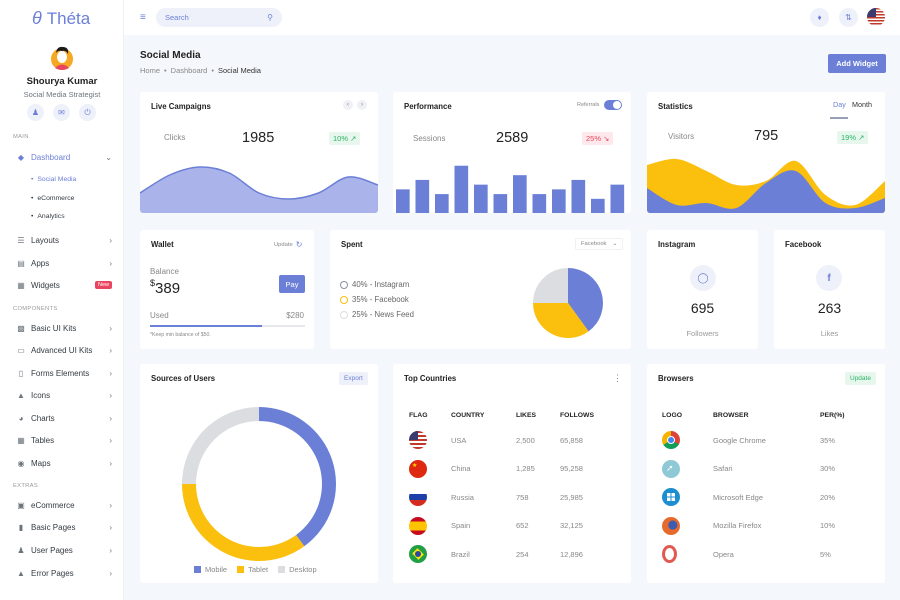 This screenshot has width=900, height=600. Describe the element at coordinates (828, 469) in the screenshot. I see `browser-percent: 30%` at that location.